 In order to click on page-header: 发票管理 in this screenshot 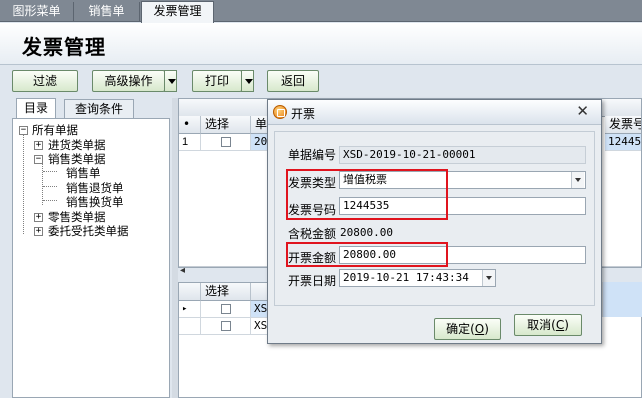, I will do `click(321, 44)`.